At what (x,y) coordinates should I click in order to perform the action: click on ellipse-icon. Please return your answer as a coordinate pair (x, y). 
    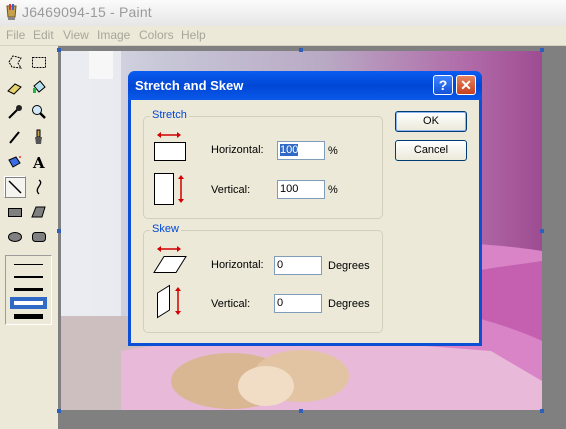
    Looking at the image, I should click on (15, 237).